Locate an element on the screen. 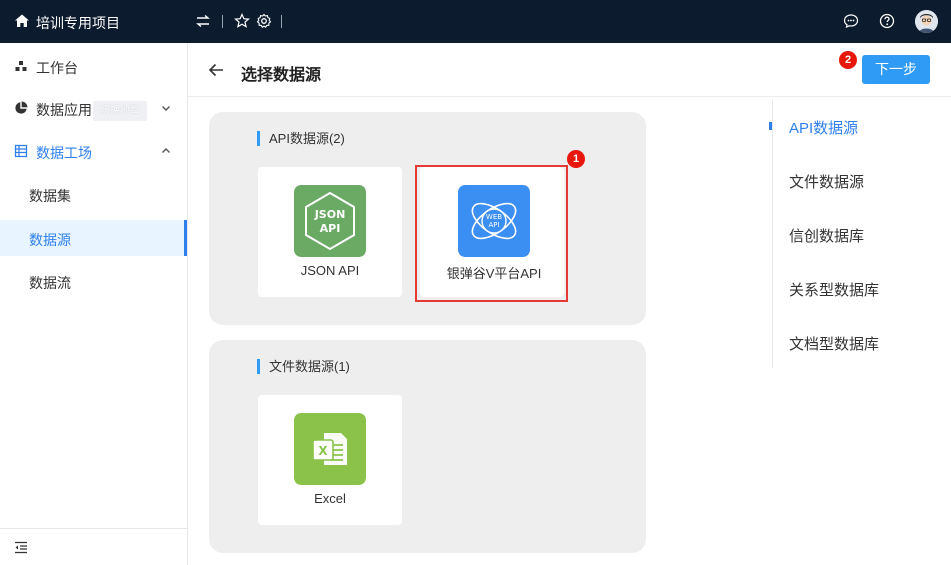  workbench-icon is located at coordinates (21, 66).